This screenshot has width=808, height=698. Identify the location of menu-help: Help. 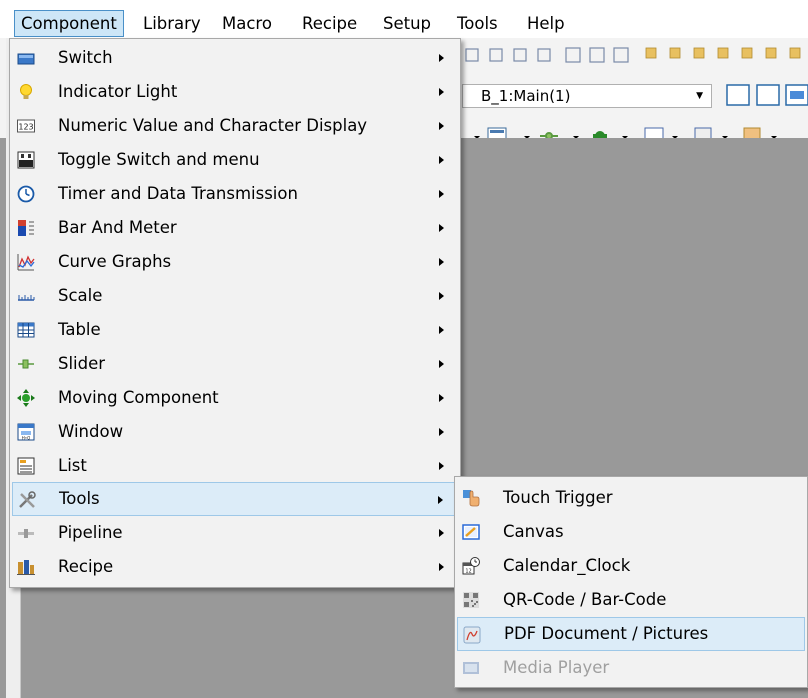
(546, 23).